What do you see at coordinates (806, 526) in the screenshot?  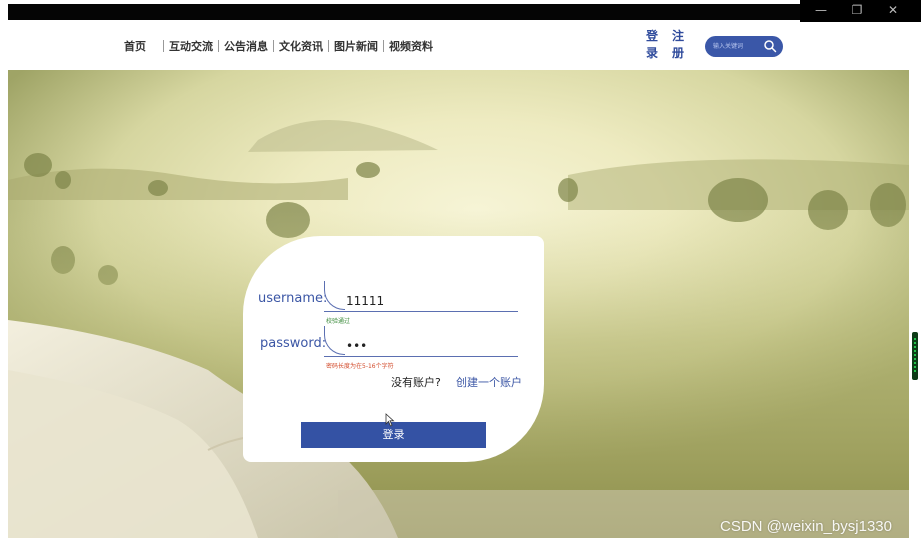 I see `watermark: CSDN @weixin_bysj1330` at bounding box center [806, 526].